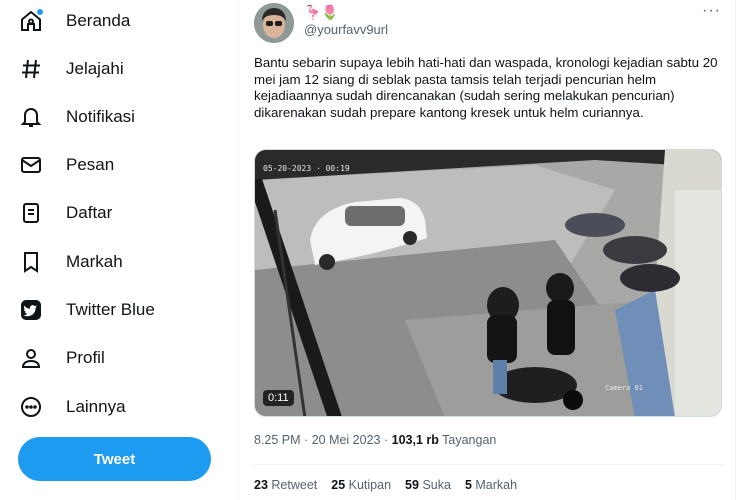 The image size is (750, 500). I want to click on nav-item-twitter-blue: Twitter Blue, so click(86, 310).